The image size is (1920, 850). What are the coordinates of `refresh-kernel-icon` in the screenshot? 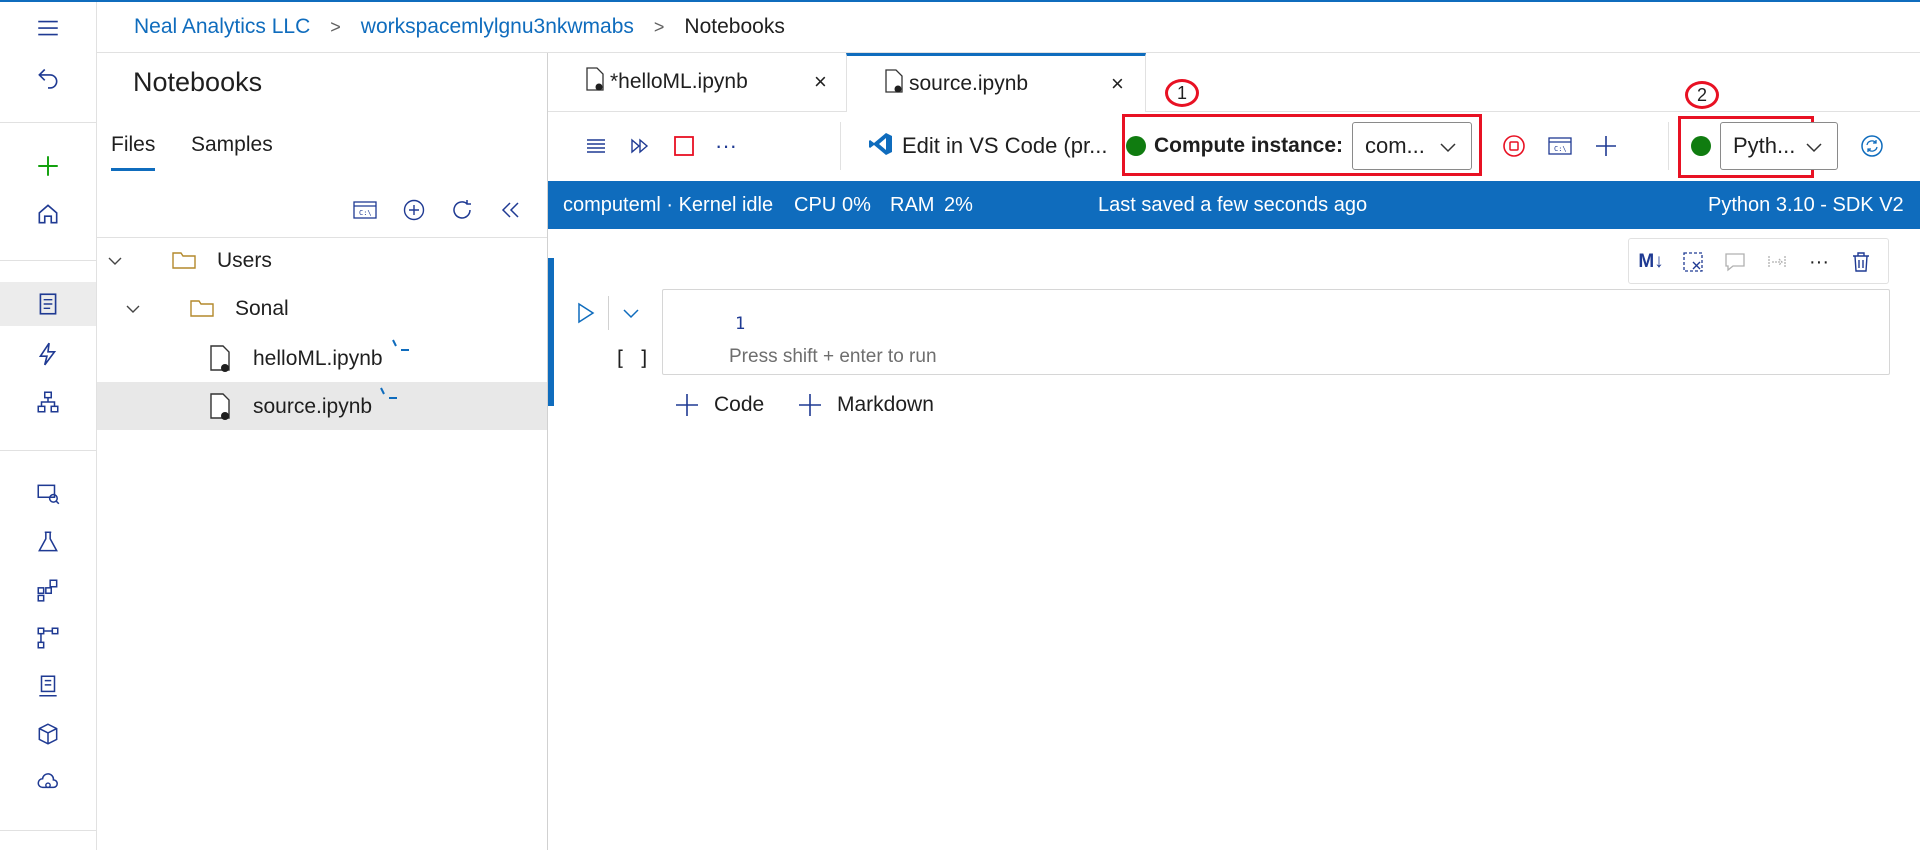 It's located at (1872, 146).